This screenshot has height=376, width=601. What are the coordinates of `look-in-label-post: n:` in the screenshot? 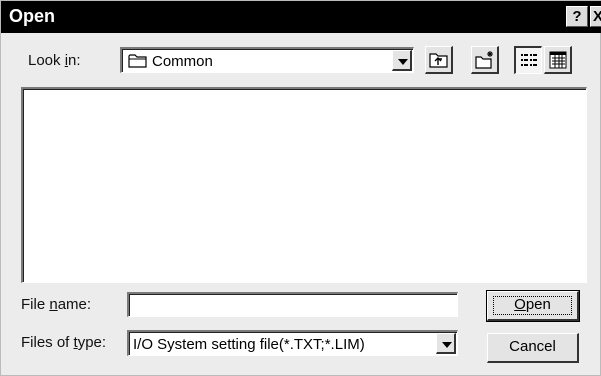 It's located at (74, 60).